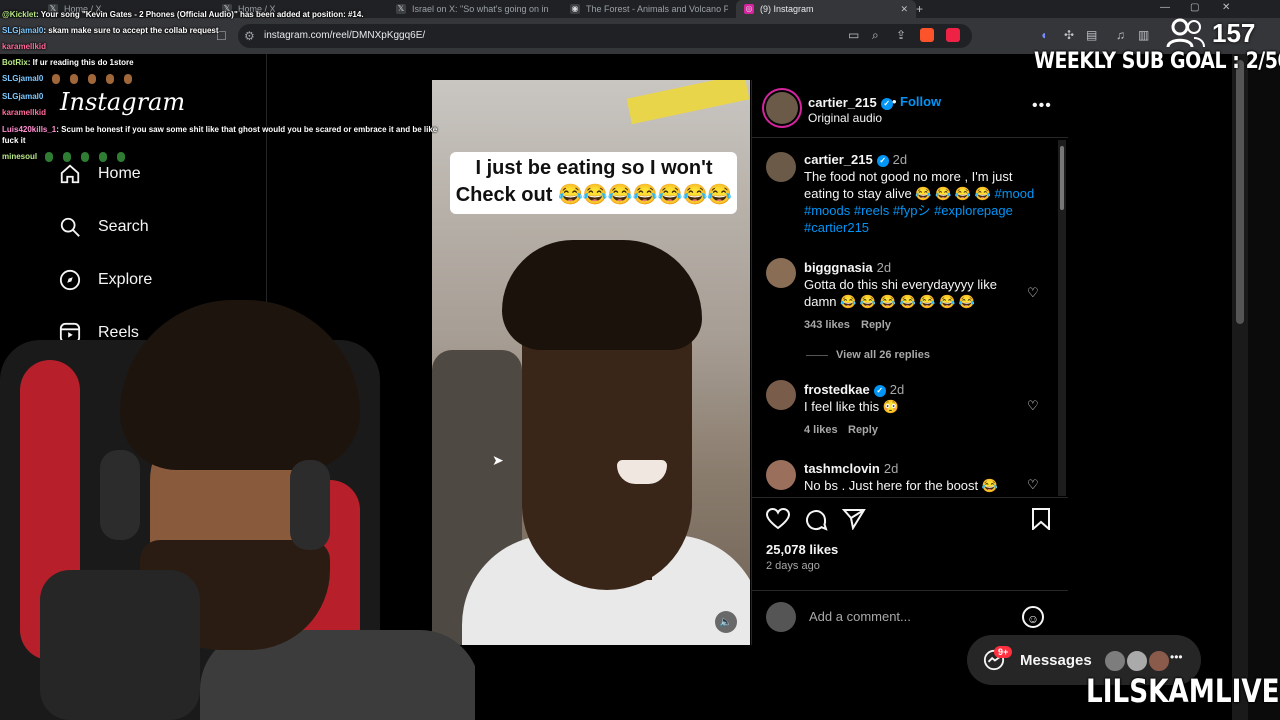  I want to click on follow-button: Follow, so click(920, 101).